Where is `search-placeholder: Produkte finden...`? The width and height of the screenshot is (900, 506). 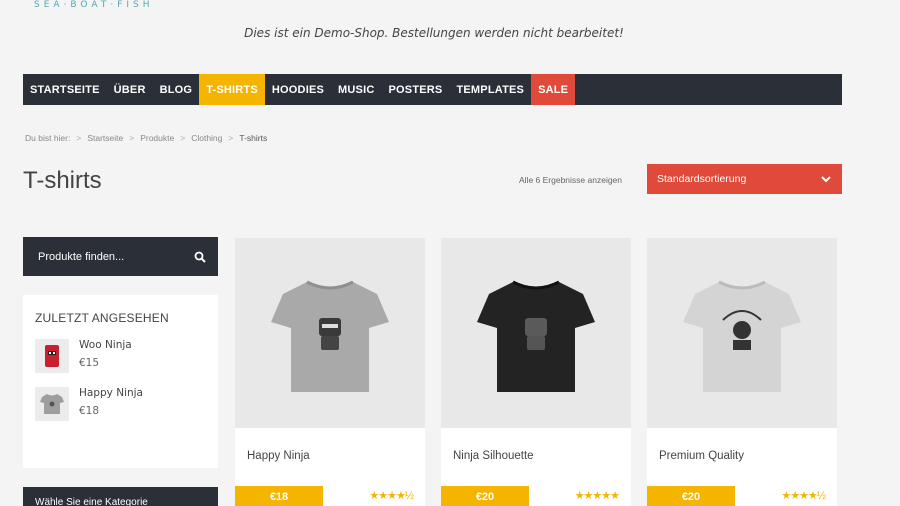 search-placeholder: Produkte finden... is located at coordinates (81, 256).